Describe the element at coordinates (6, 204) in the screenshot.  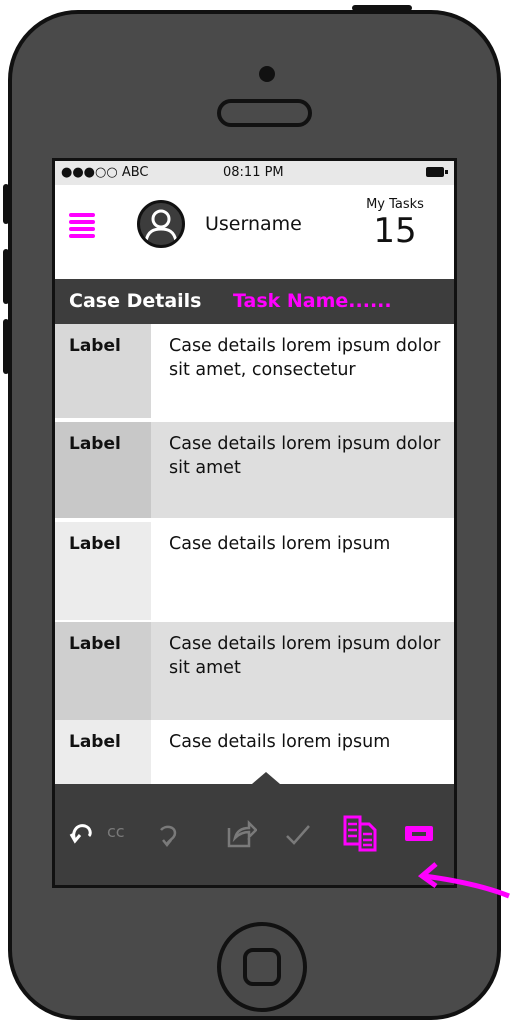
I see `mute-switch` at that location.